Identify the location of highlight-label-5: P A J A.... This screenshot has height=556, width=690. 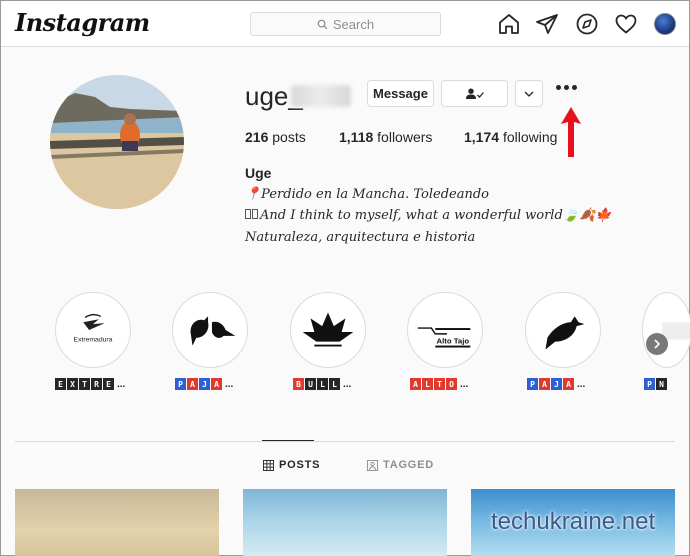
(556, 384).